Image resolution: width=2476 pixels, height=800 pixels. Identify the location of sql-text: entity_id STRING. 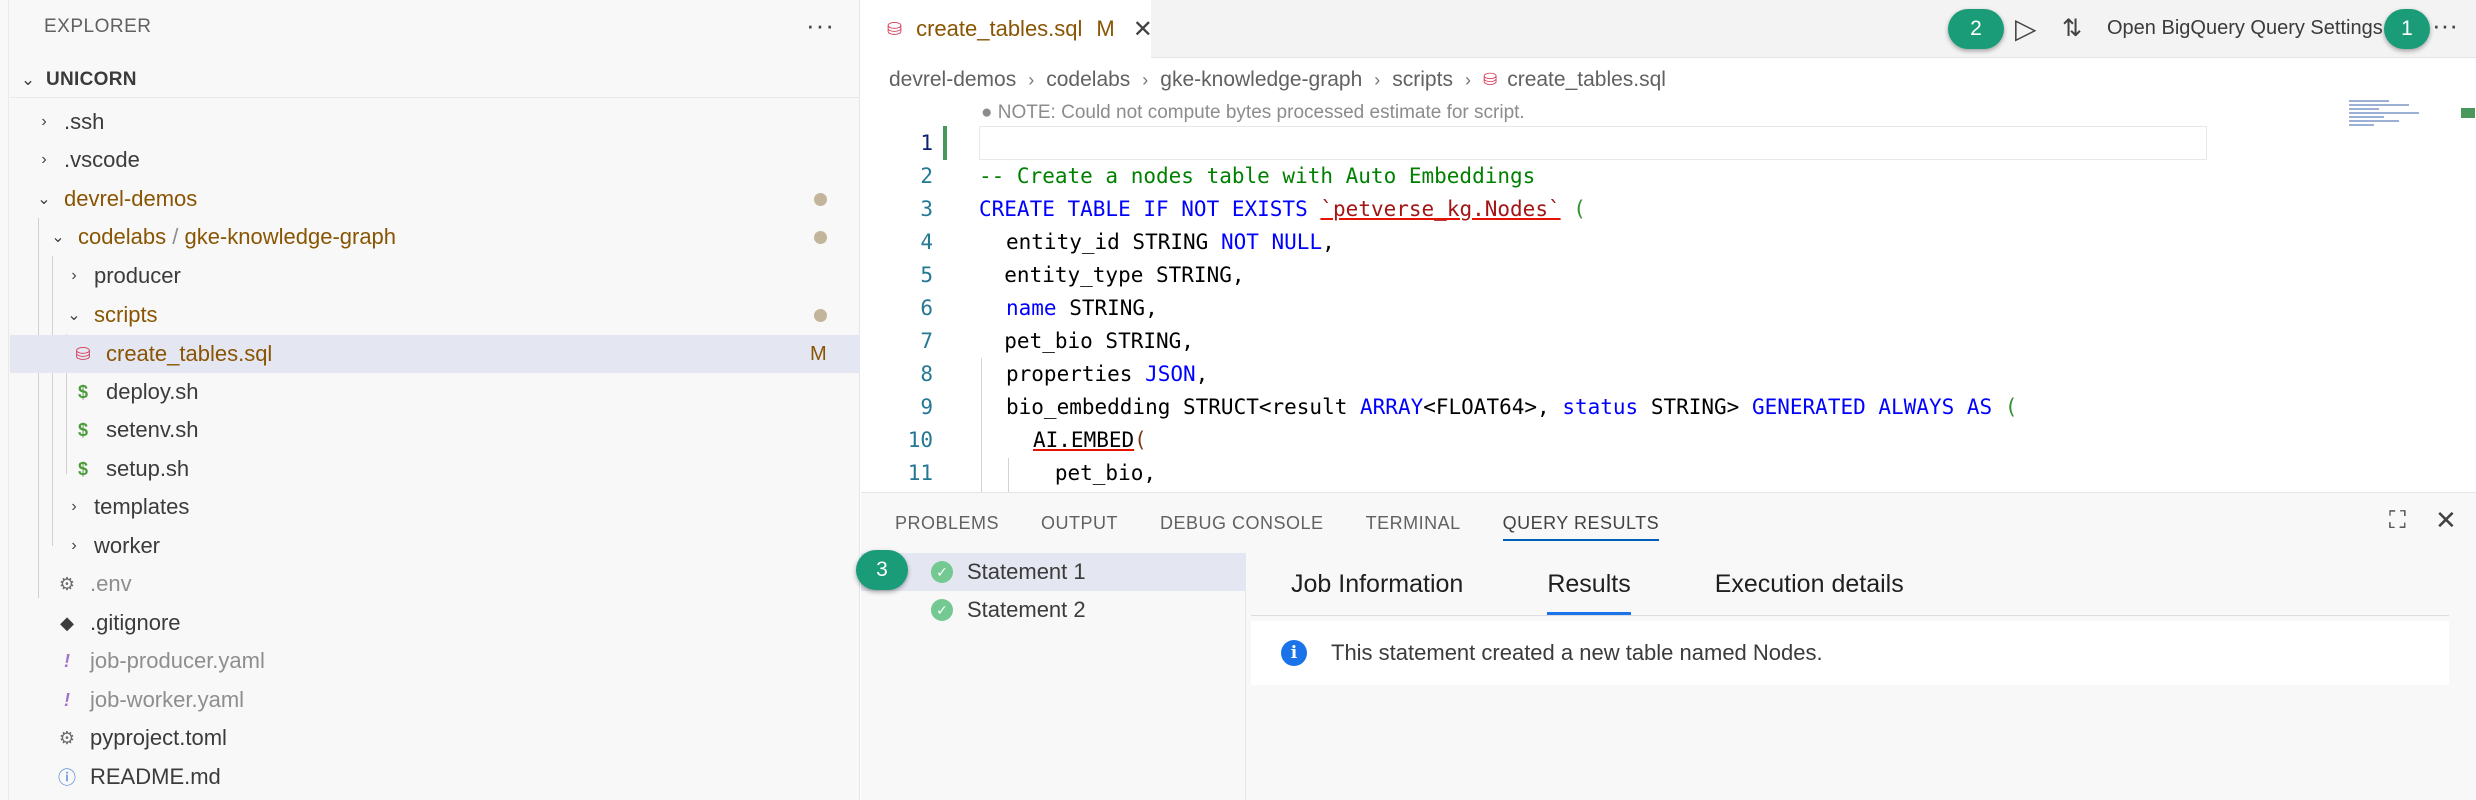
(1107, 241).